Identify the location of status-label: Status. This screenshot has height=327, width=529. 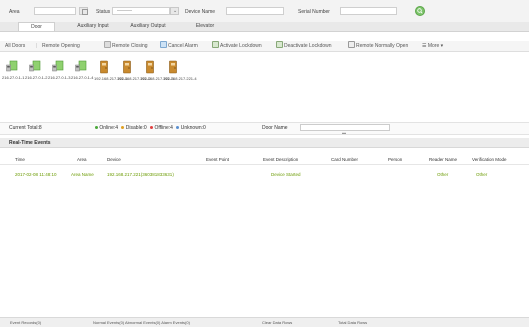
(103, 12).